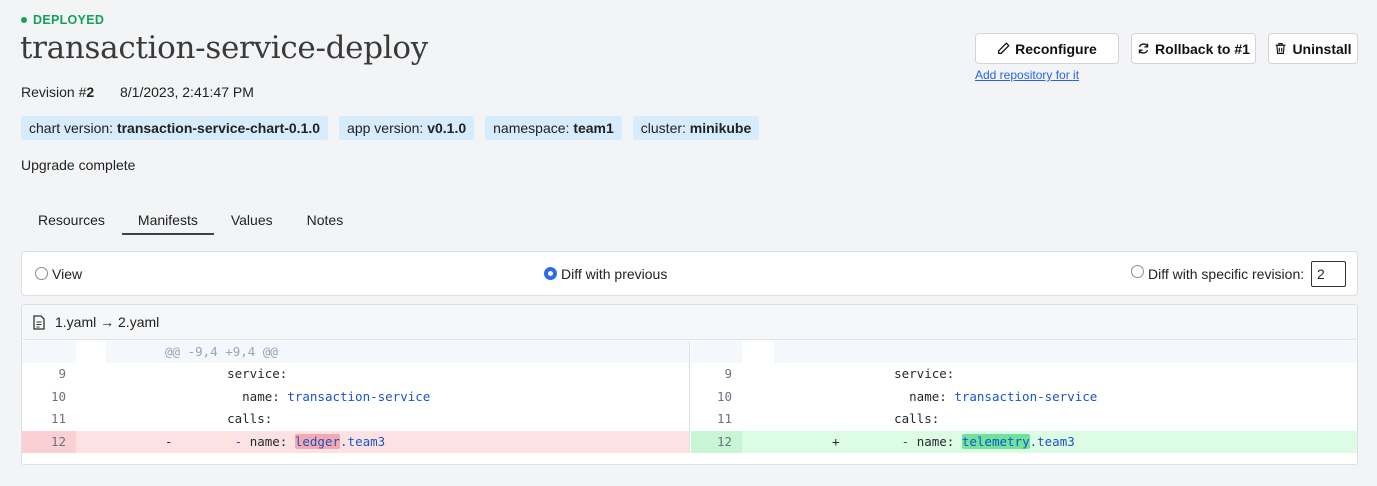 The image size is (1377, 486). I want to click on reconfigure-label: Reconfigure, so click(1056, 48).